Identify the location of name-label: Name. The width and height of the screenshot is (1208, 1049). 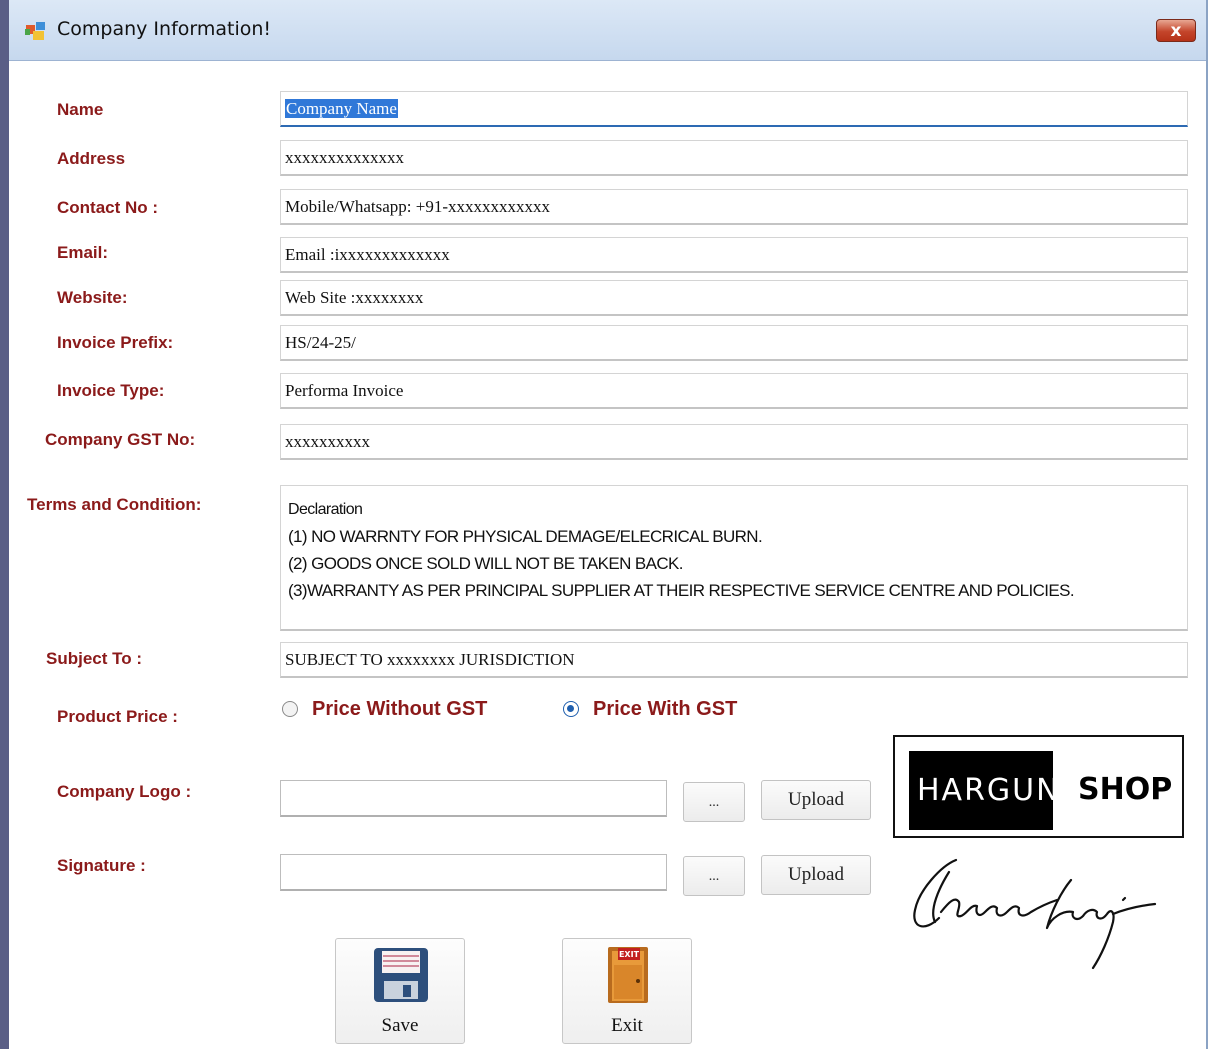
(80, 109).